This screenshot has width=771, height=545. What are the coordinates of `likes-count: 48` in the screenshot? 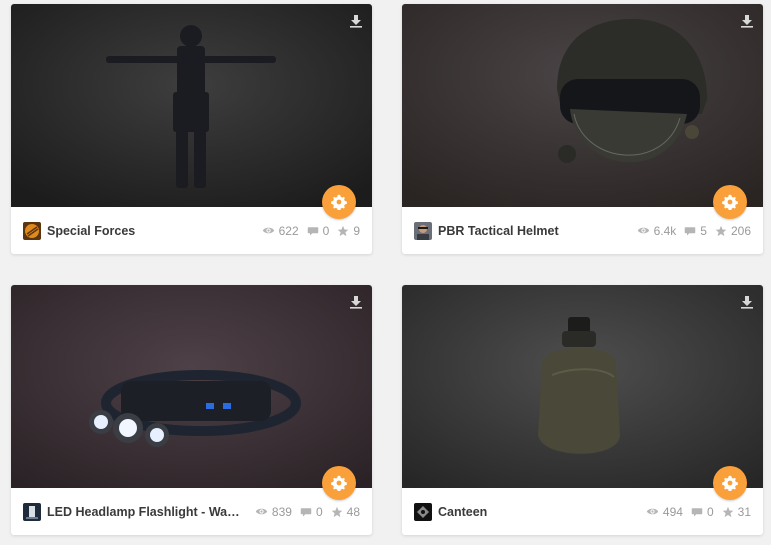 It's located at (345, 512).